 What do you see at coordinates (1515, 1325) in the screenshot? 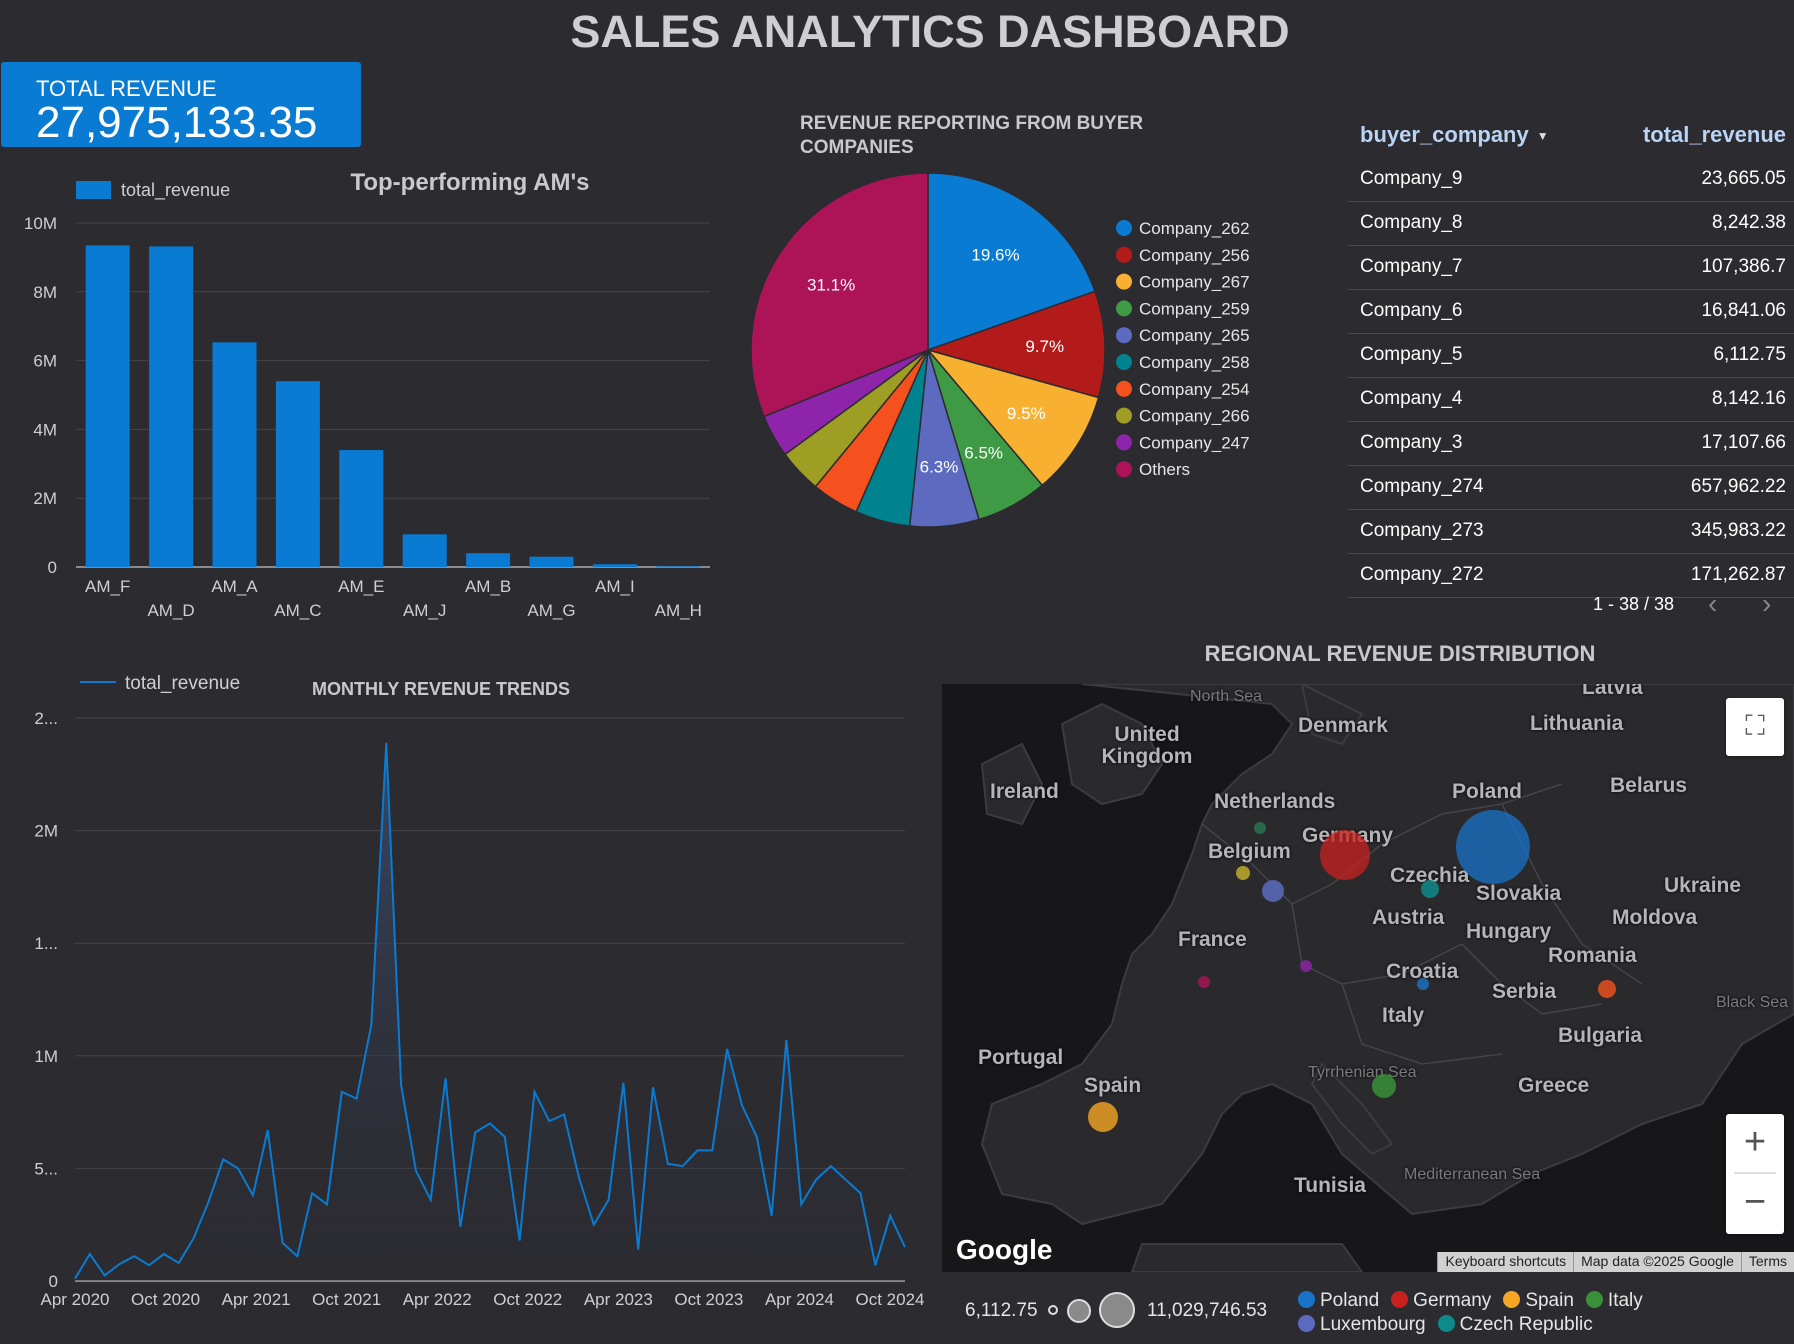
I see `map-legend-item: Czech Republic` at bounding box center [1515, 1325].